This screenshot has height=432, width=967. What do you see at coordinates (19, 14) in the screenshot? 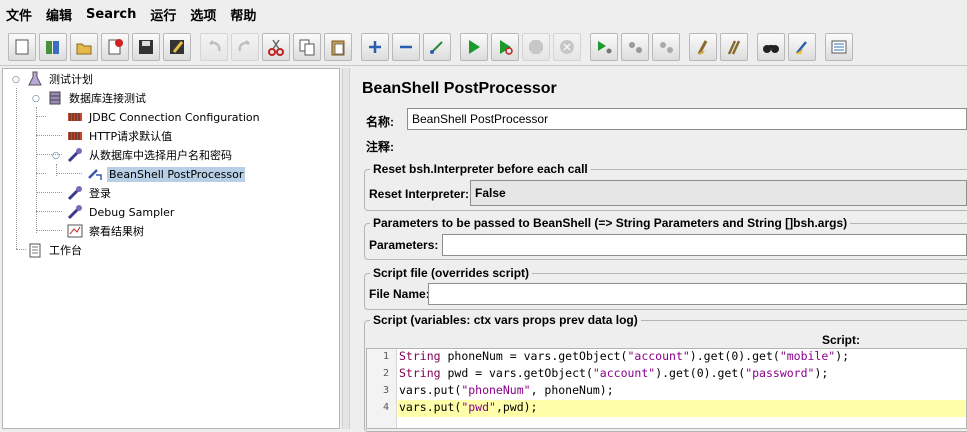
I see `menu-file: 文件` at bounding box center [19, 14].